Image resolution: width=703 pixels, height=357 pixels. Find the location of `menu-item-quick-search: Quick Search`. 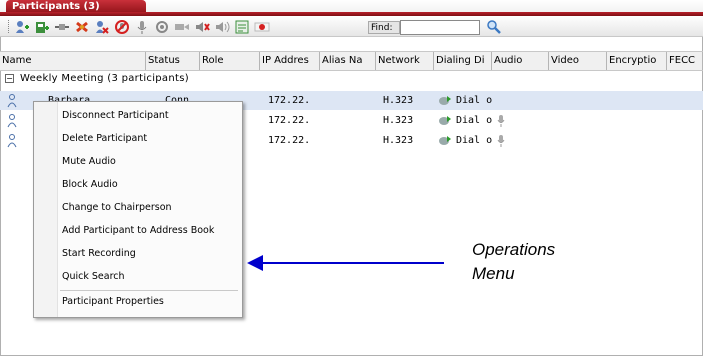

menu-item-quick-search: Quick Search is located at coordinates (93, 277).